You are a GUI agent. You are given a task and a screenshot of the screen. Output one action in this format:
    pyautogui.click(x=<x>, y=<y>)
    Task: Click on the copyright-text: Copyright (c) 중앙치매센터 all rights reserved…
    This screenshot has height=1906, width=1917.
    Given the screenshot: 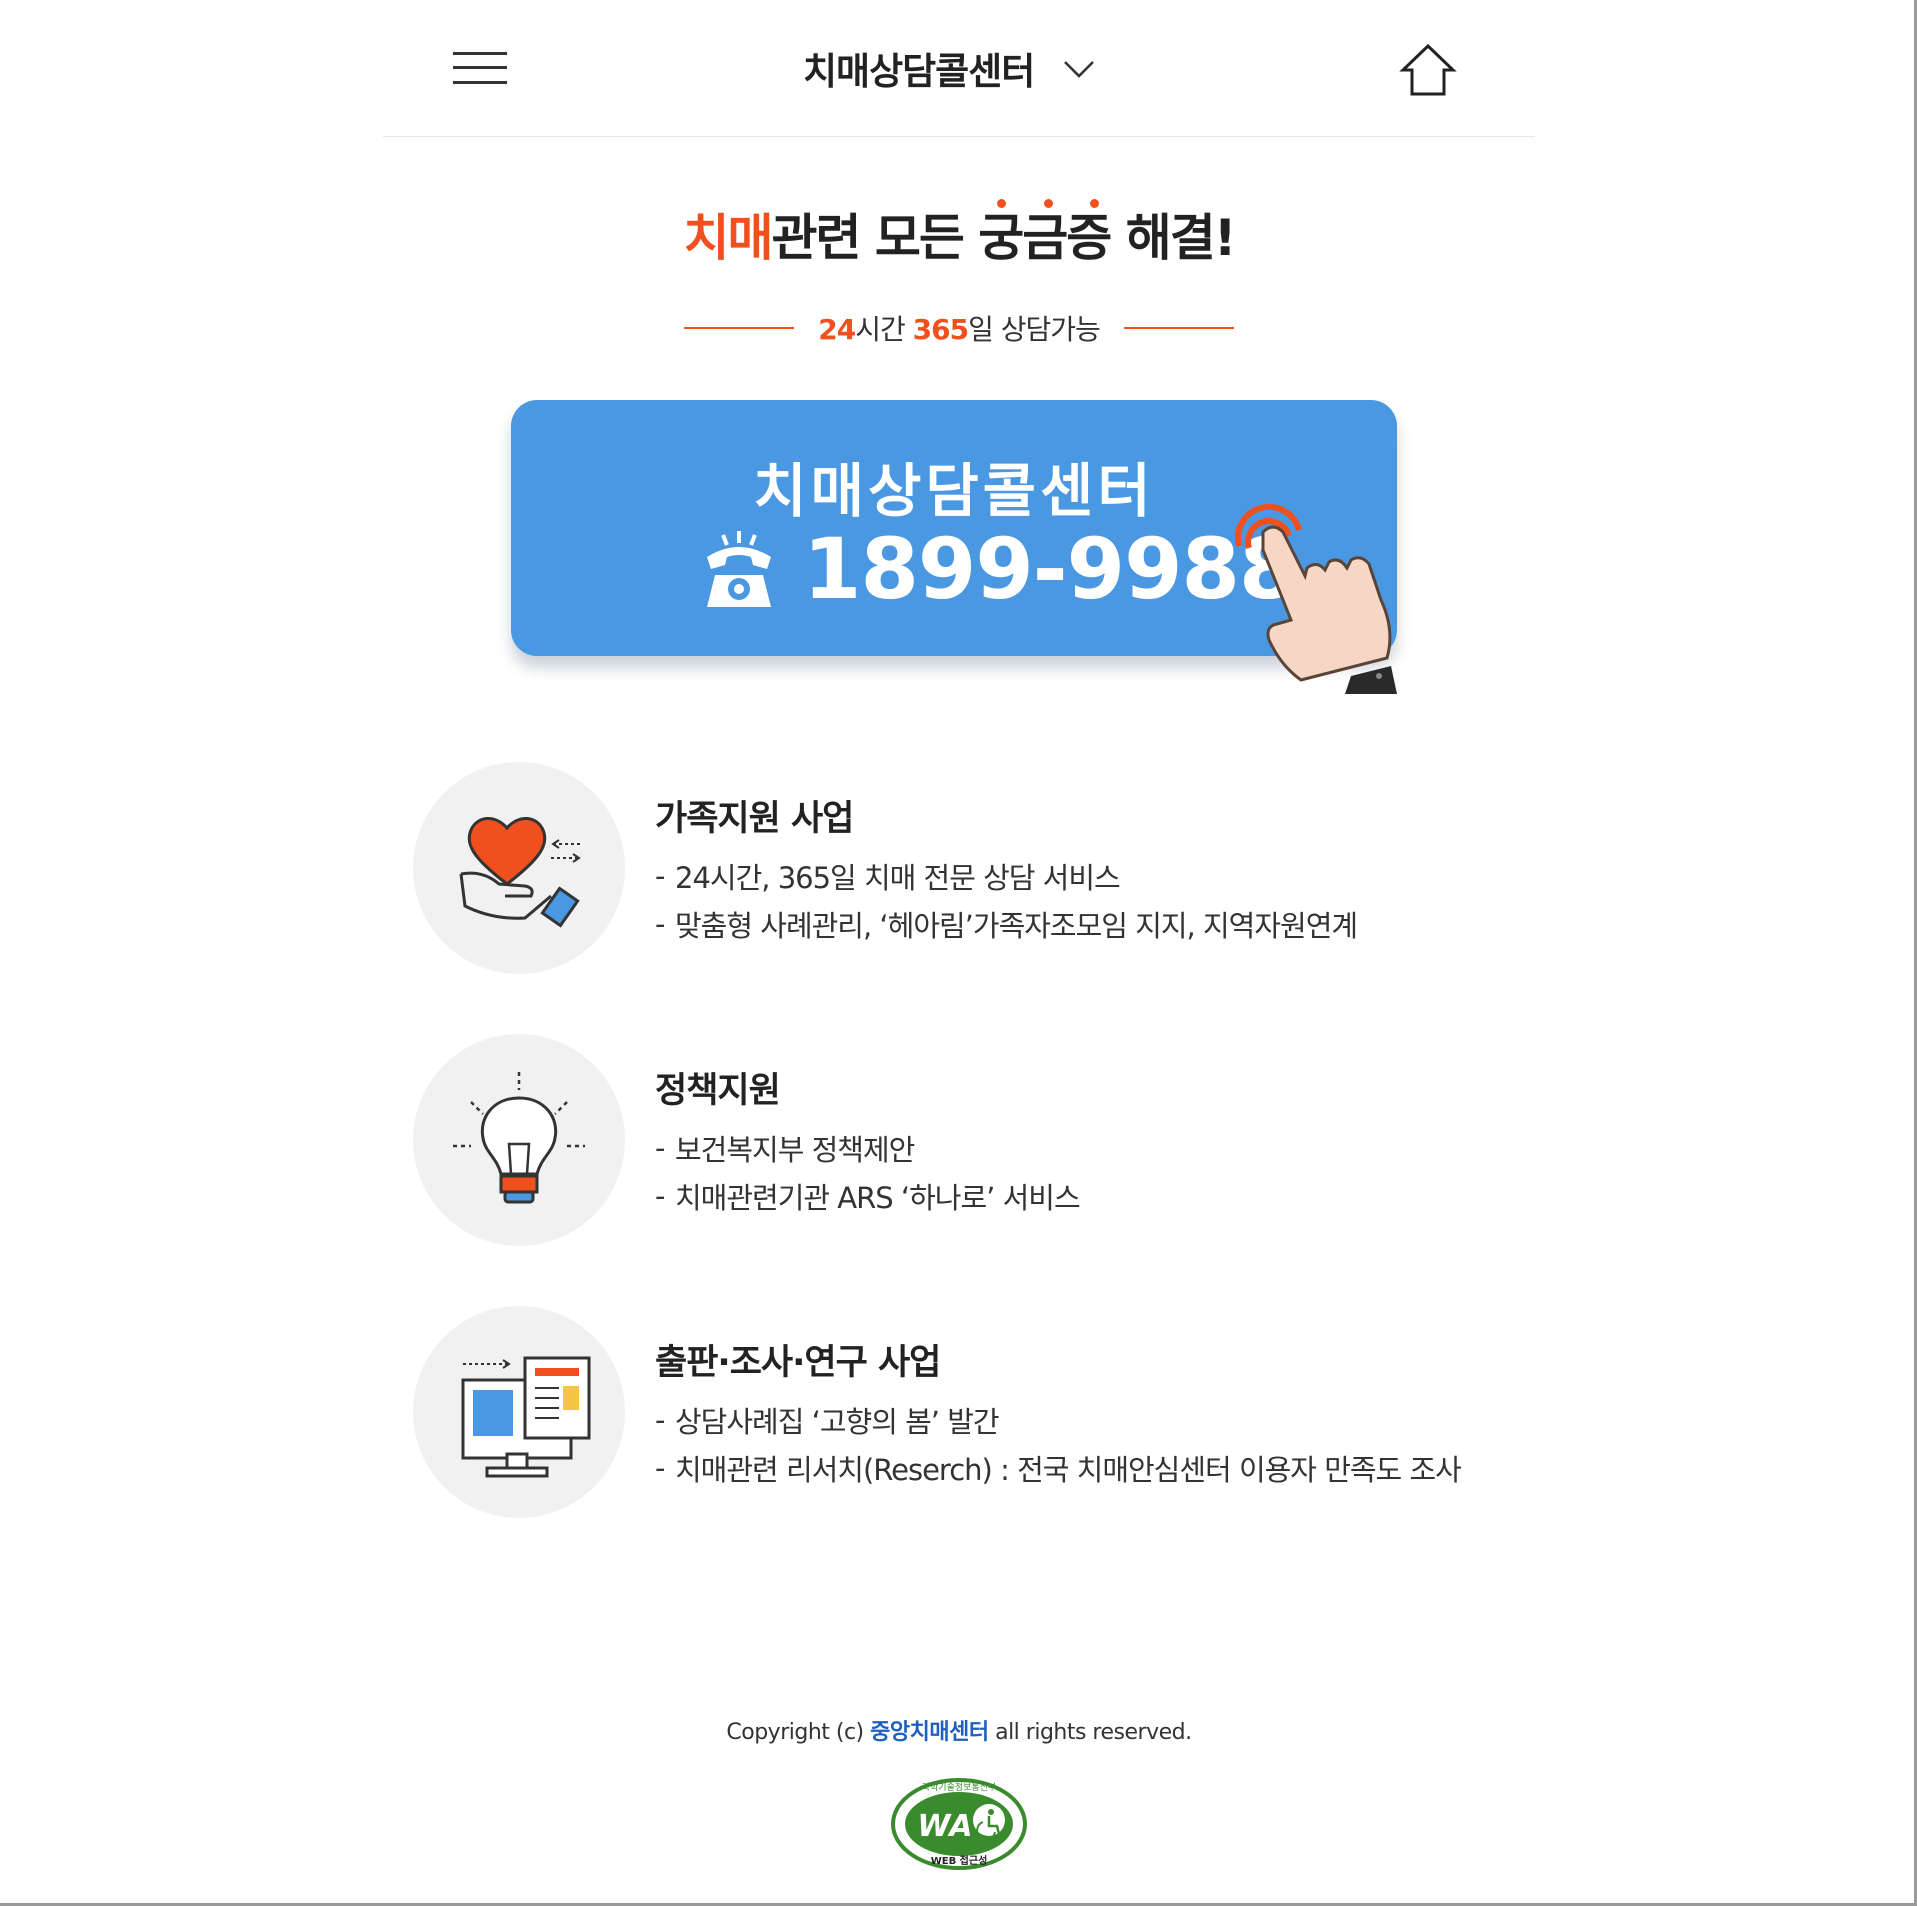 What is the action you would take?
    pyautogui.click(x=959, y=1732)
    